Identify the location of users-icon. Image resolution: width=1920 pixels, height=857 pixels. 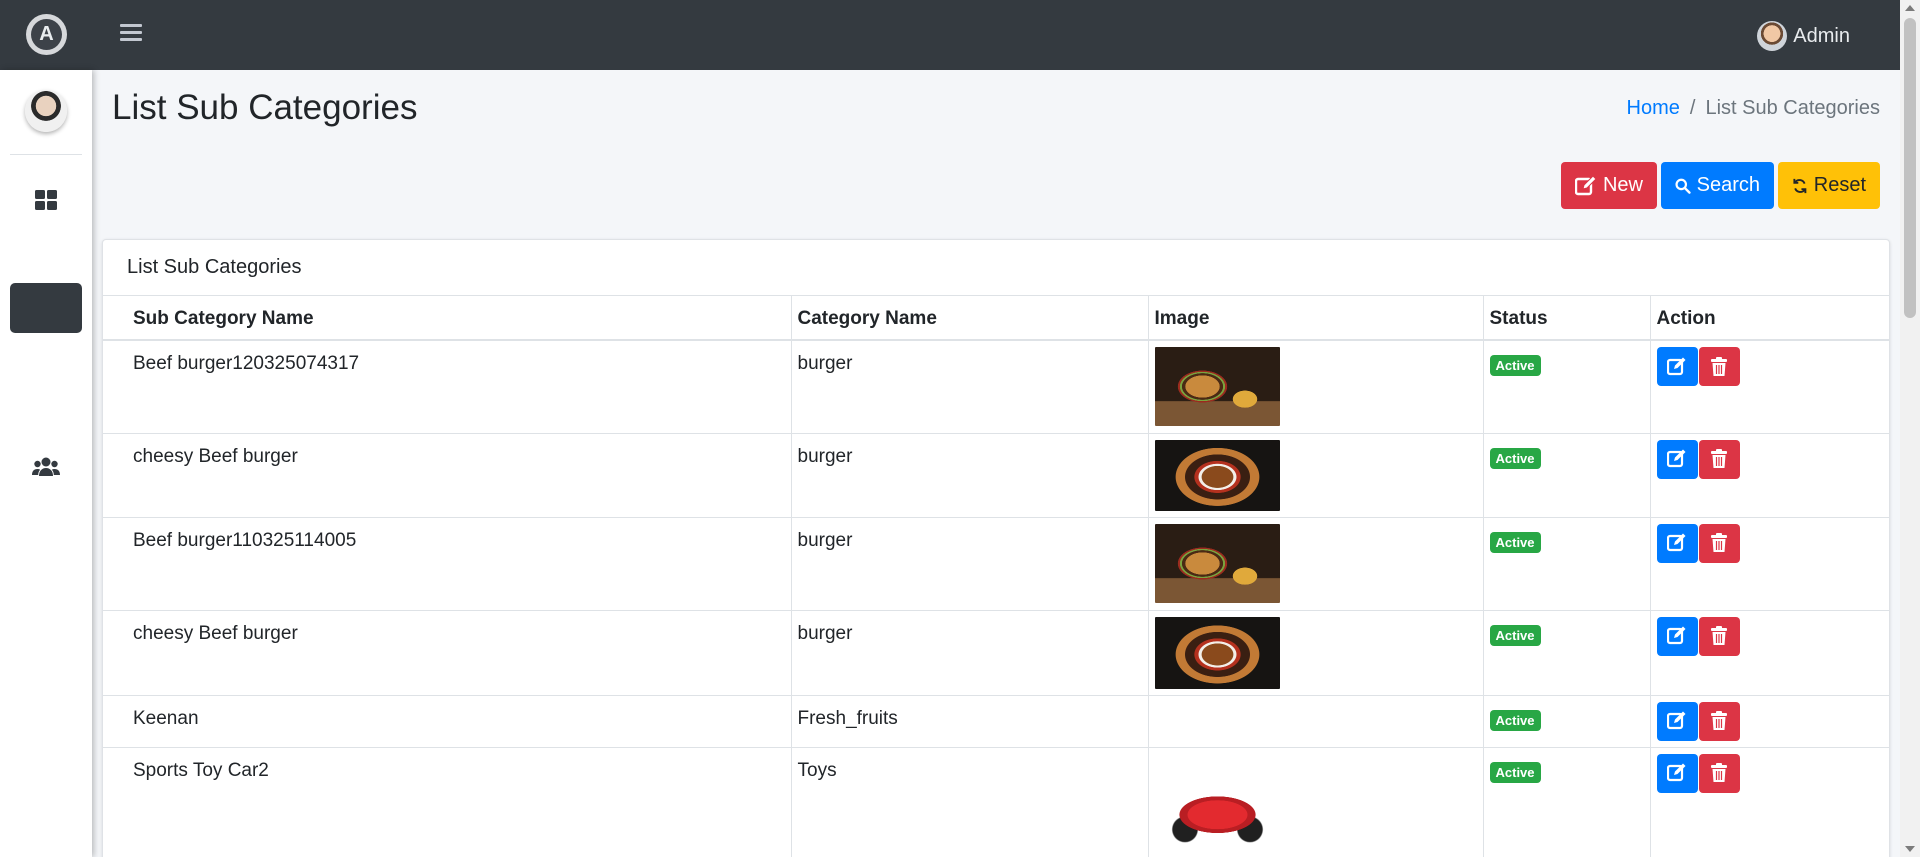
(46, 468).